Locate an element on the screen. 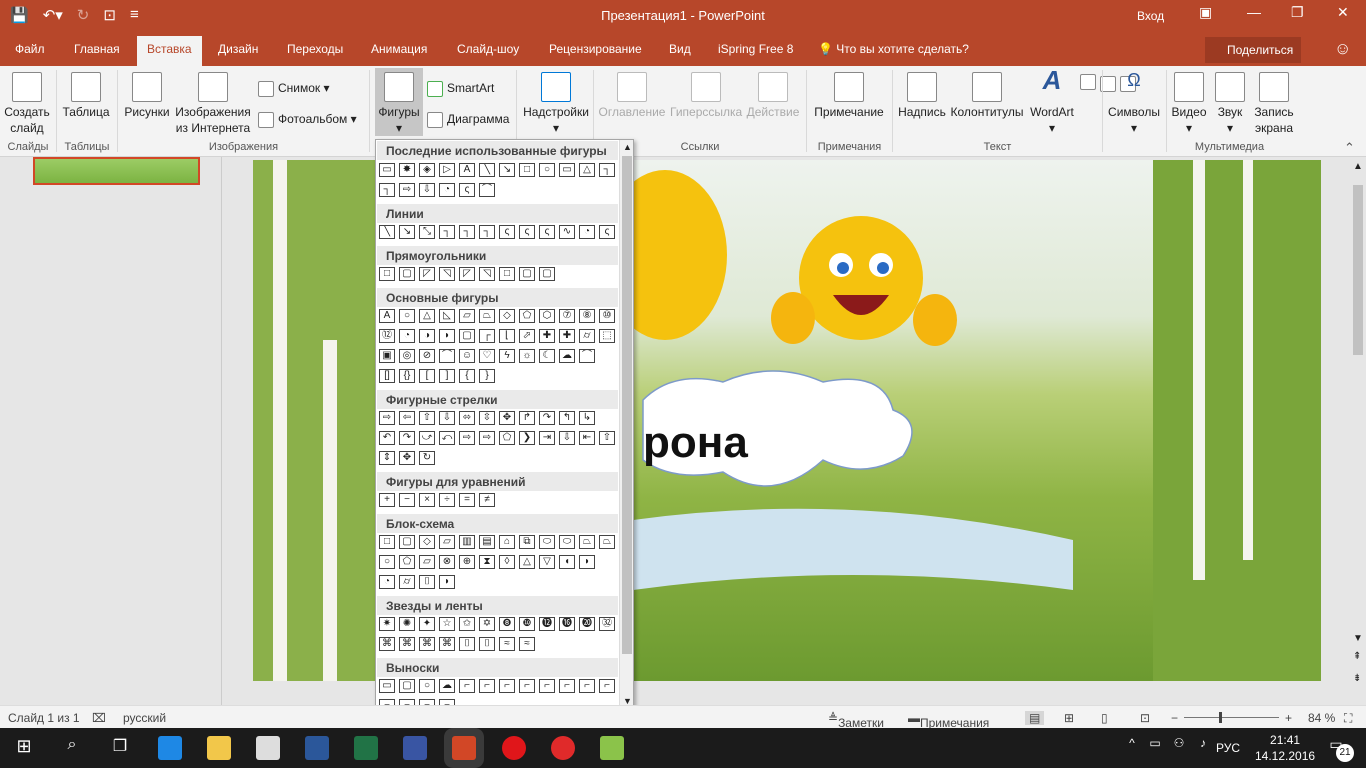  shape-row: ⇨ ⇦ ⇧ ⇩ ⬄ ⇳ ✥ ↱ ↷ ↰ ↳ is located at coordinates (487, 420).